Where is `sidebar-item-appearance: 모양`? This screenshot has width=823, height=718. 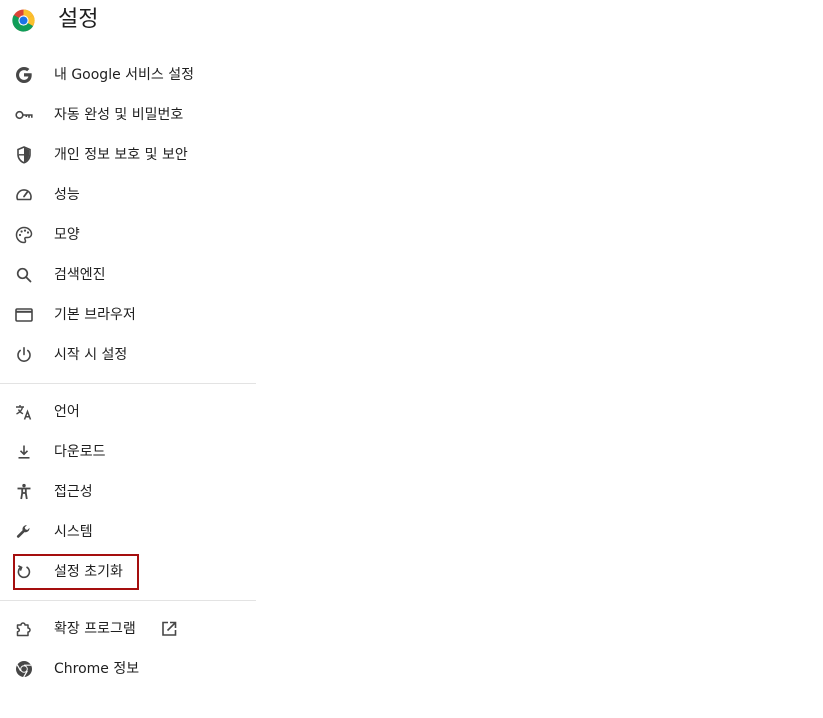 sidebar-item-appearance: 모양 is located at coordinates (128, 235).